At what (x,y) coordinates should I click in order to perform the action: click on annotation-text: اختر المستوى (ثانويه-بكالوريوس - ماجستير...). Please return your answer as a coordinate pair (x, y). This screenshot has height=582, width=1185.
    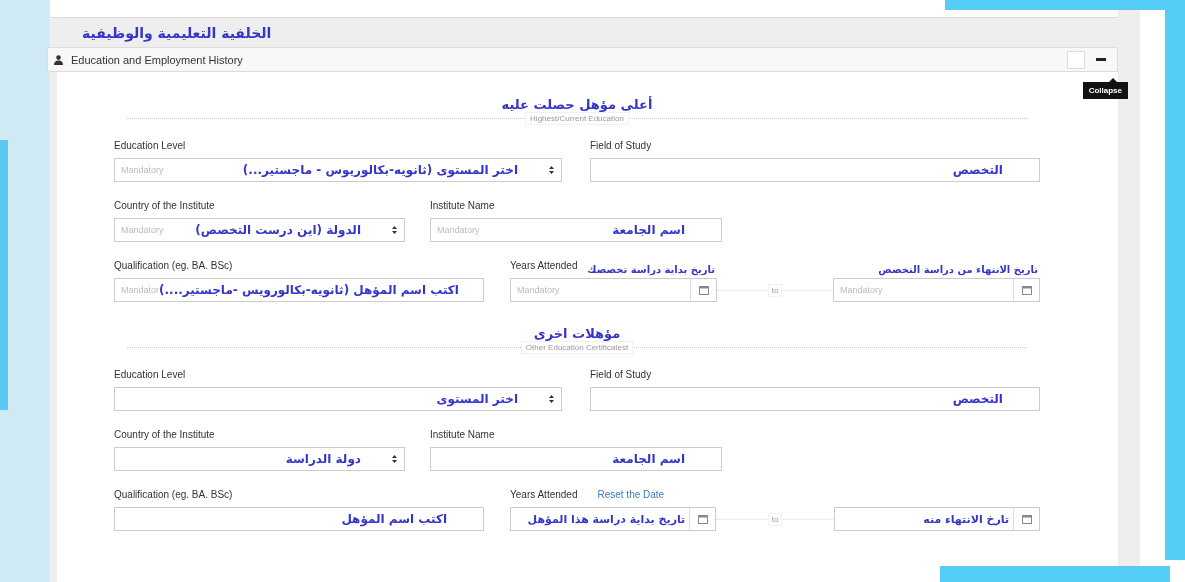
    Looking at the image, I should click on (380, 170).